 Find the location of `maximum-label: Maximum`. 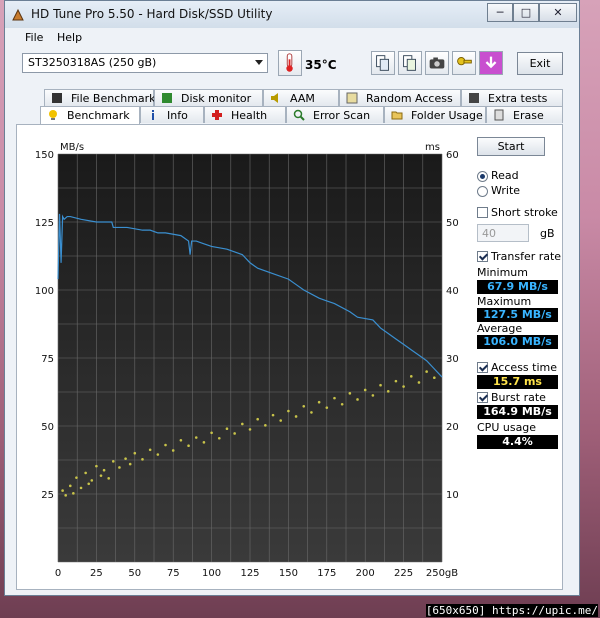

maximum-label: Maximum is located at coordinates (504, 301).